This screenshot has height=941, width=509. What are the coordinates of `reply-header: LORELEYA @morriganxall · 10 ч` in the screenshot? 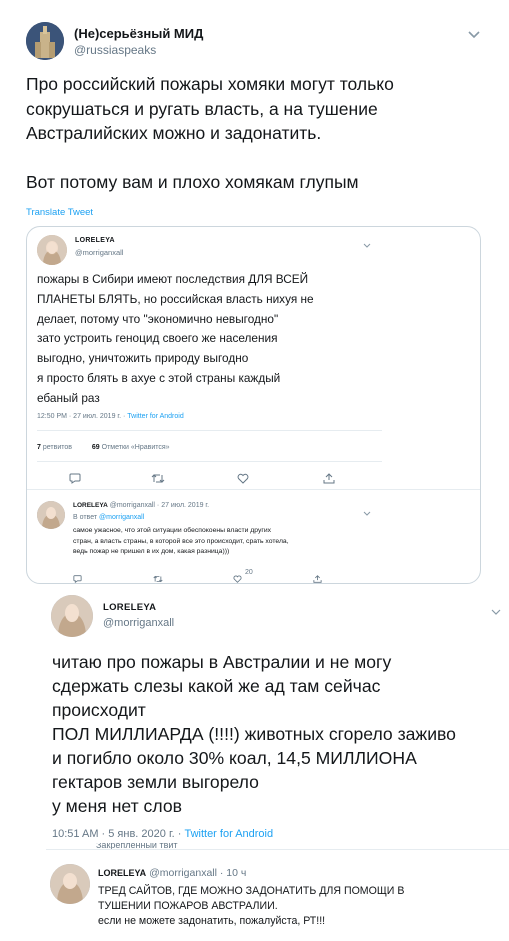 It's located at (172, 873).